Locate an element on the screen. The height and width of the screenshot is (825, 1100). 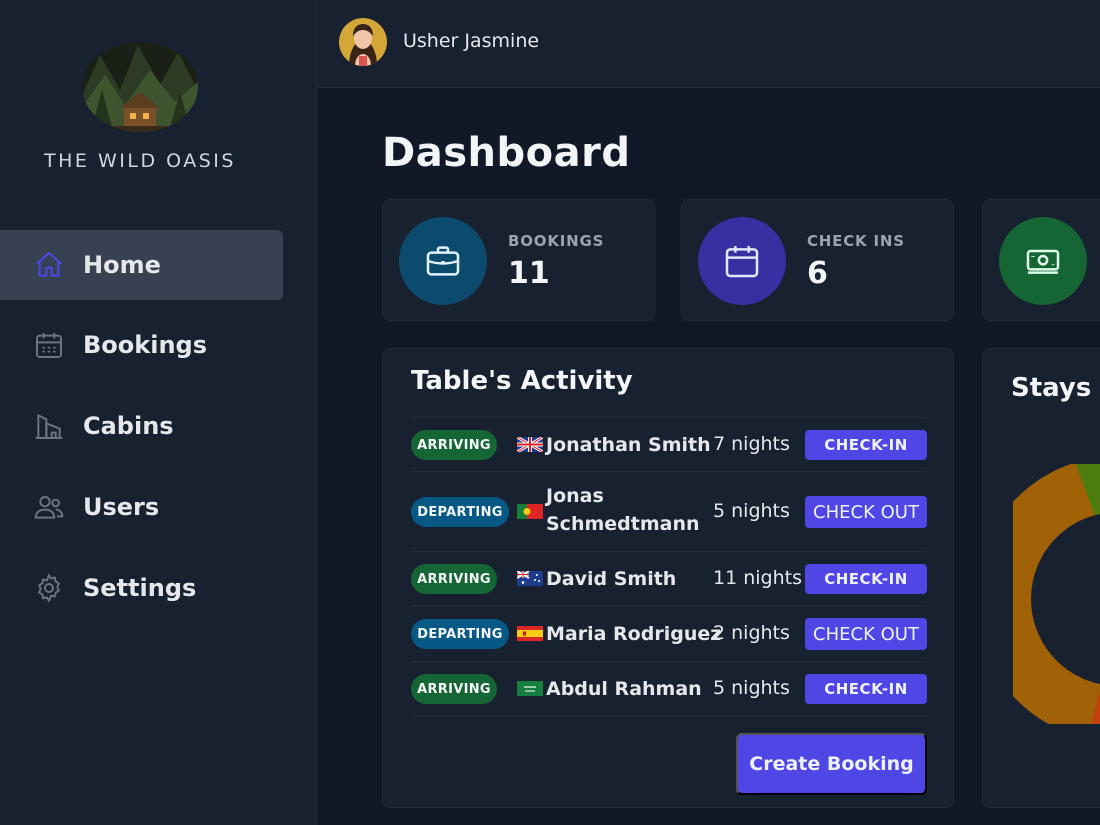
panel-title: Stays D is located at coordinates (1055, 388).